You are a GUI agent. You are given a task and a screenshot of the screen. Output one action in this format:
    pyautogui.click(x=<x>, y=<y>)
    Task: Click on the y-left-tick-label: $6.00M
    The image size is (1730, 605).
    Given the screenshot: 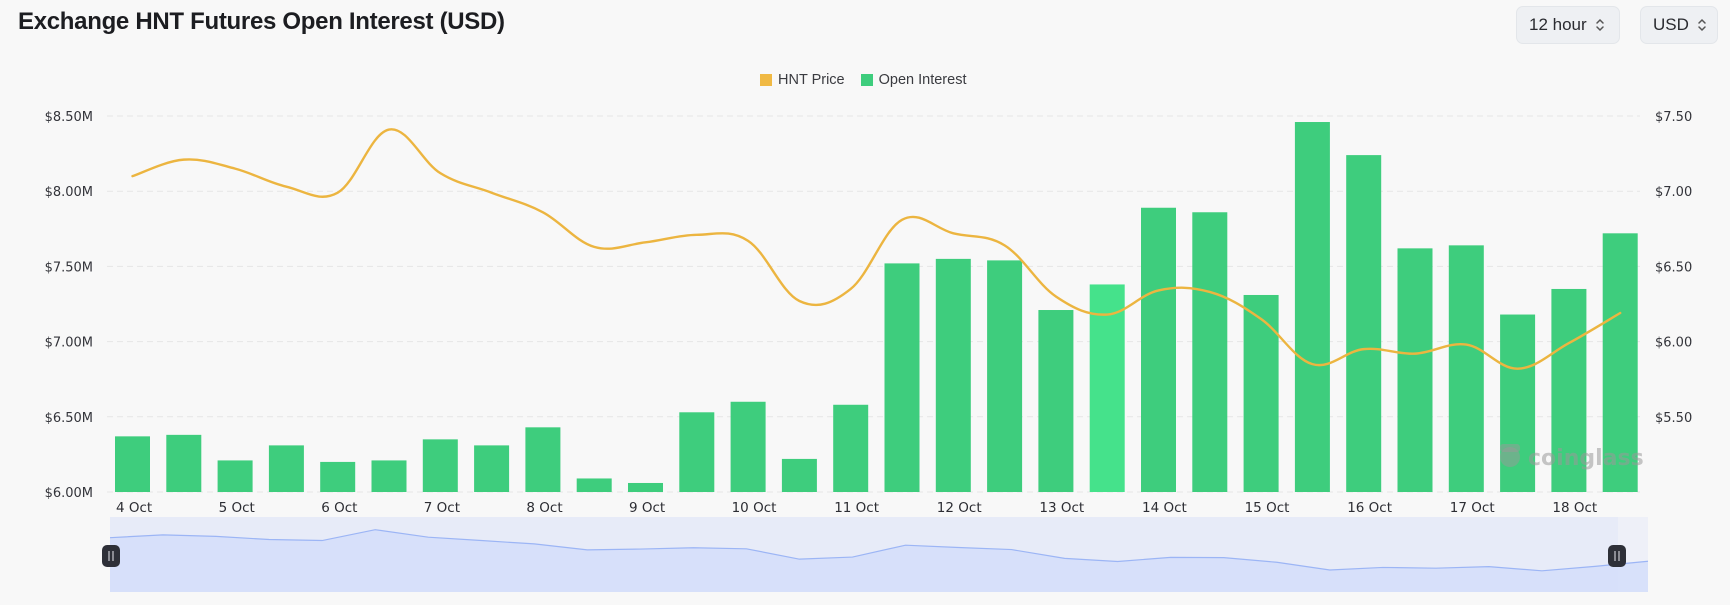 What is the action you would take?
    pyautogui.click(x=69, y=493)
    